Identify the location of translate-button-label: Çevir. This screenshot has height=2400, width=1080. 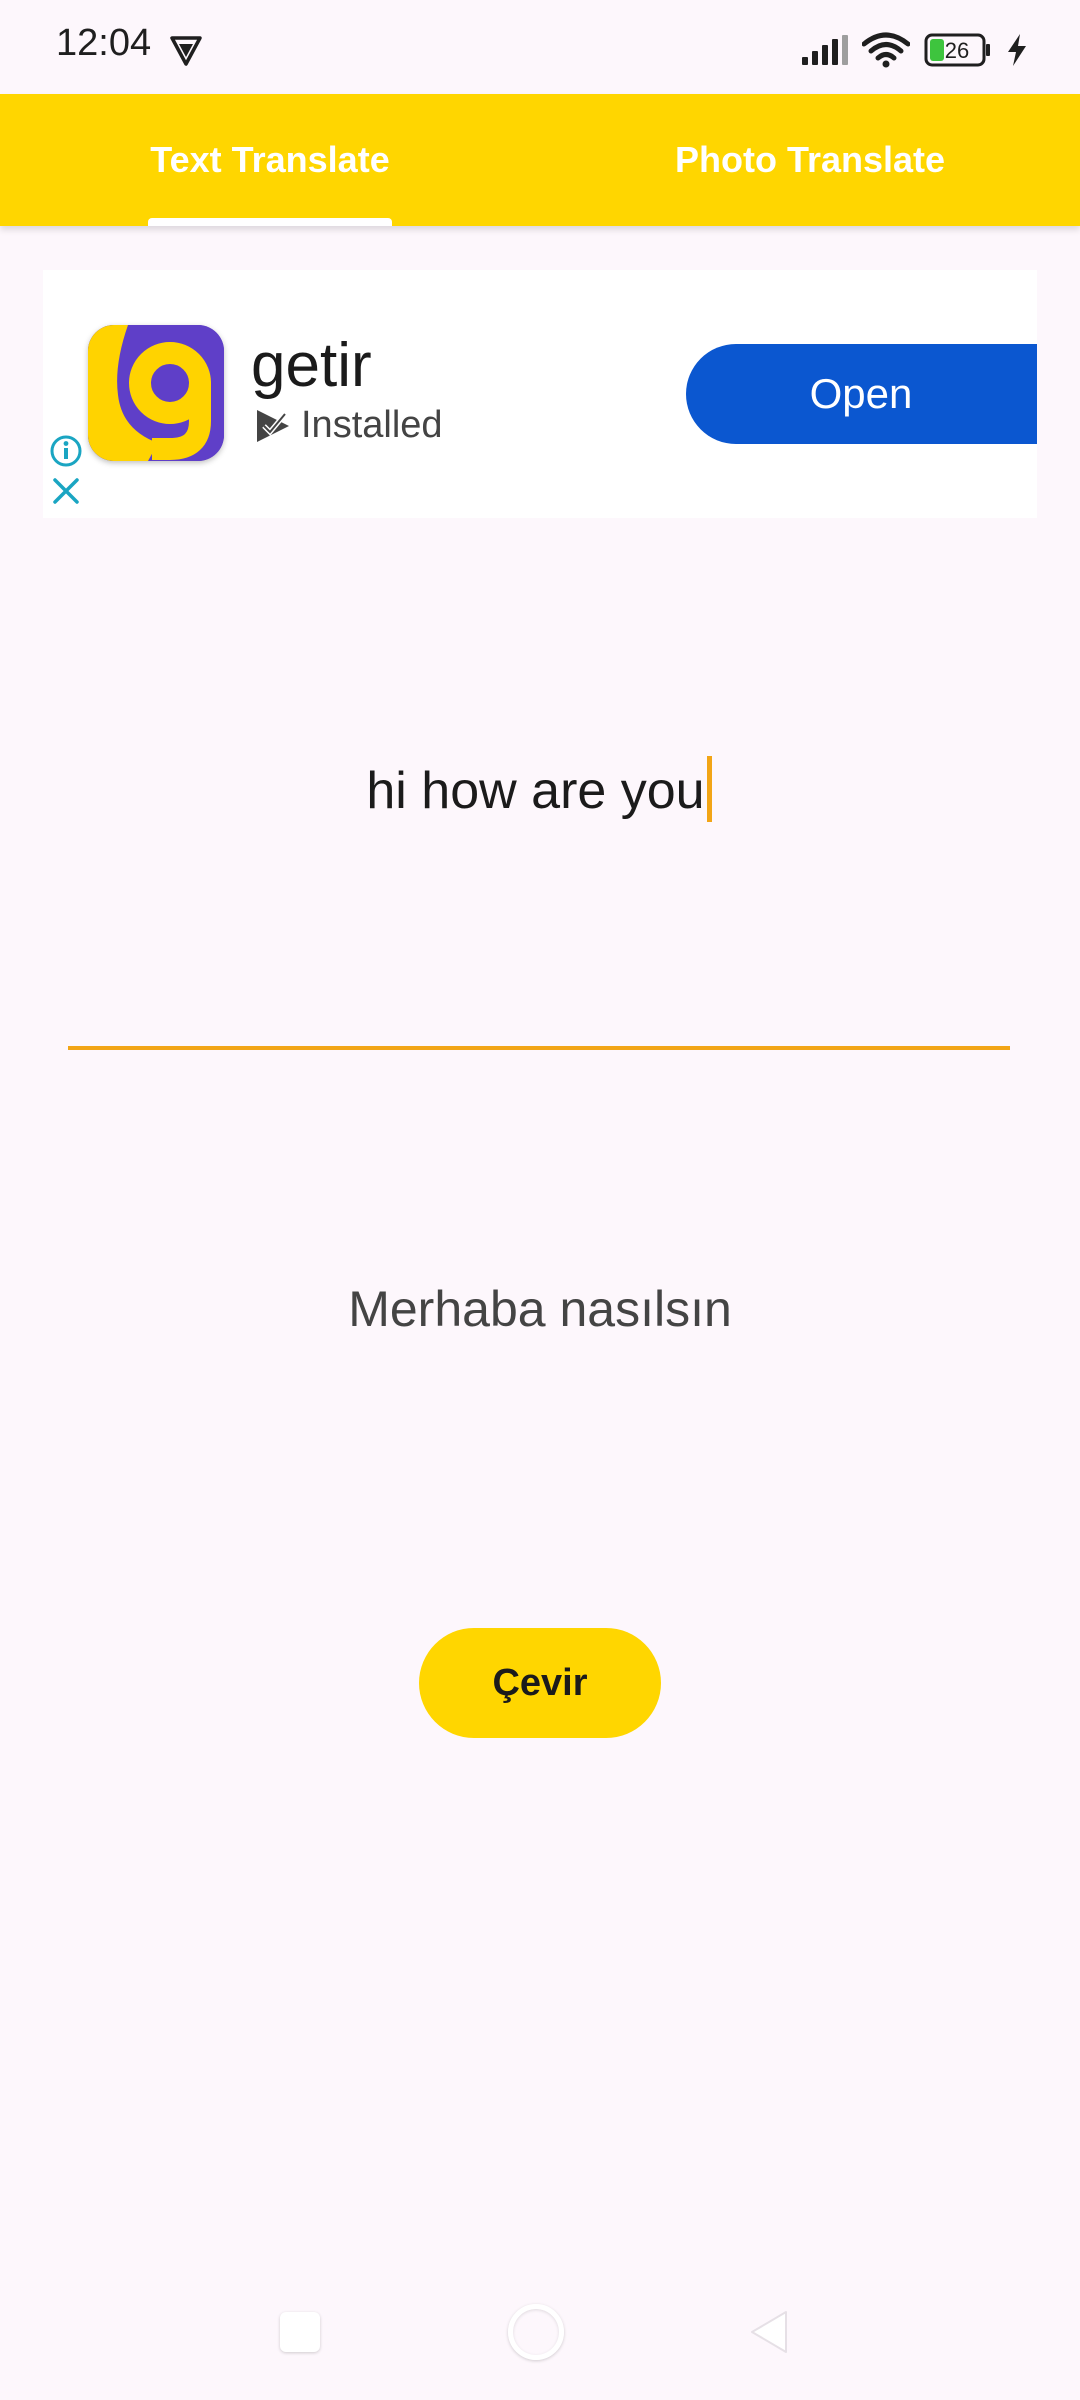
(540, 1682).